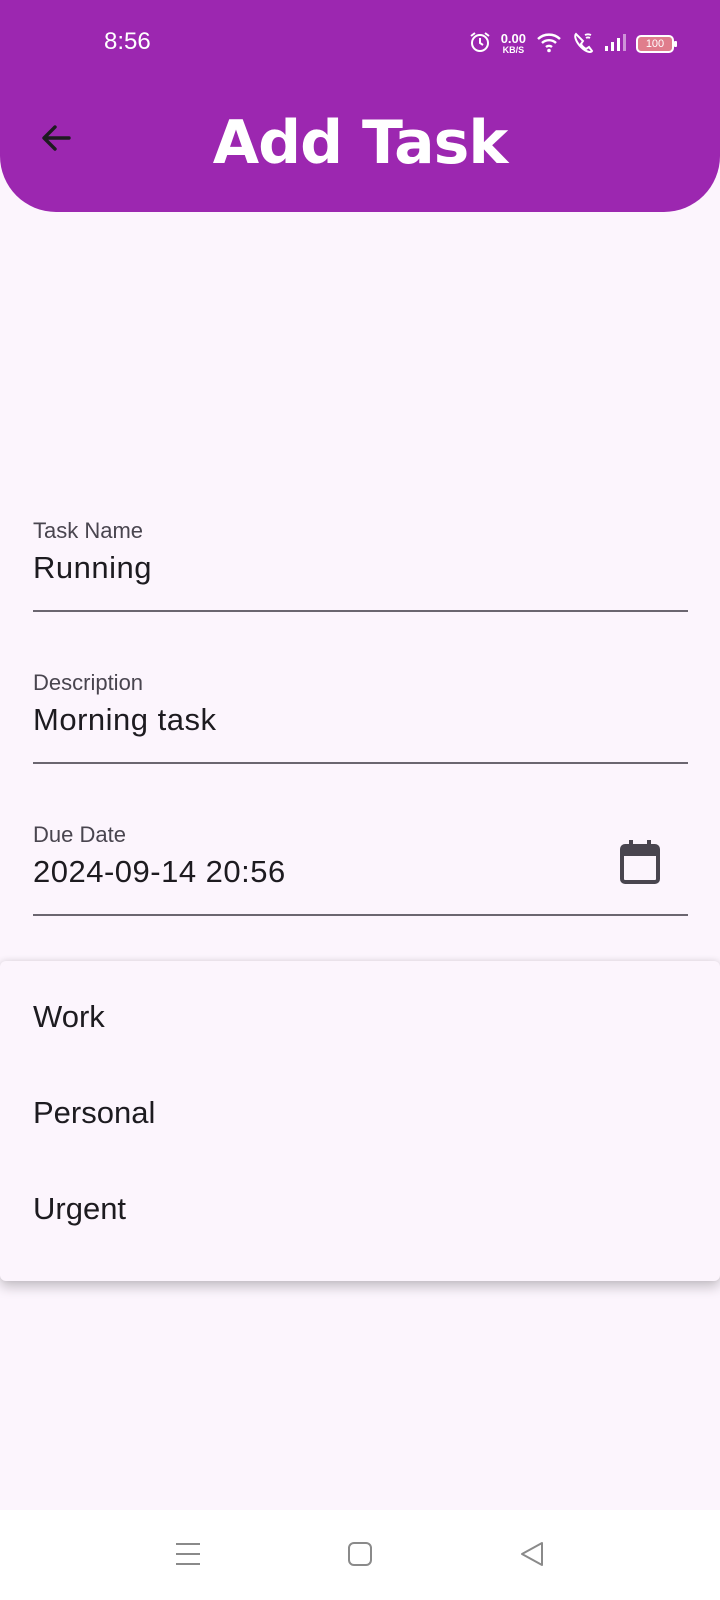  Describe the element at coordinates (360, 565) in the screenshot. I see `task-name-field: Task Name Running` at that location.